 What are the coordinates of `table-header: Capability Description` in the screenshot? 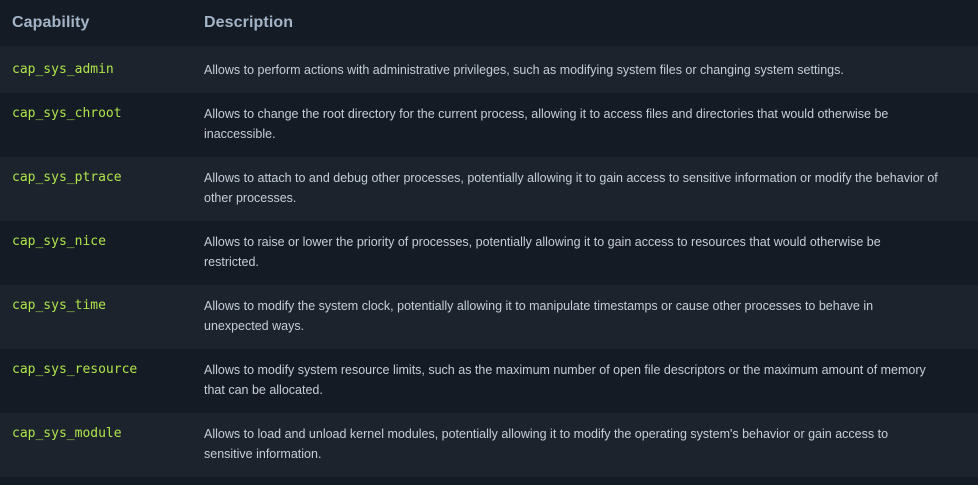 It's located at (489, 23).